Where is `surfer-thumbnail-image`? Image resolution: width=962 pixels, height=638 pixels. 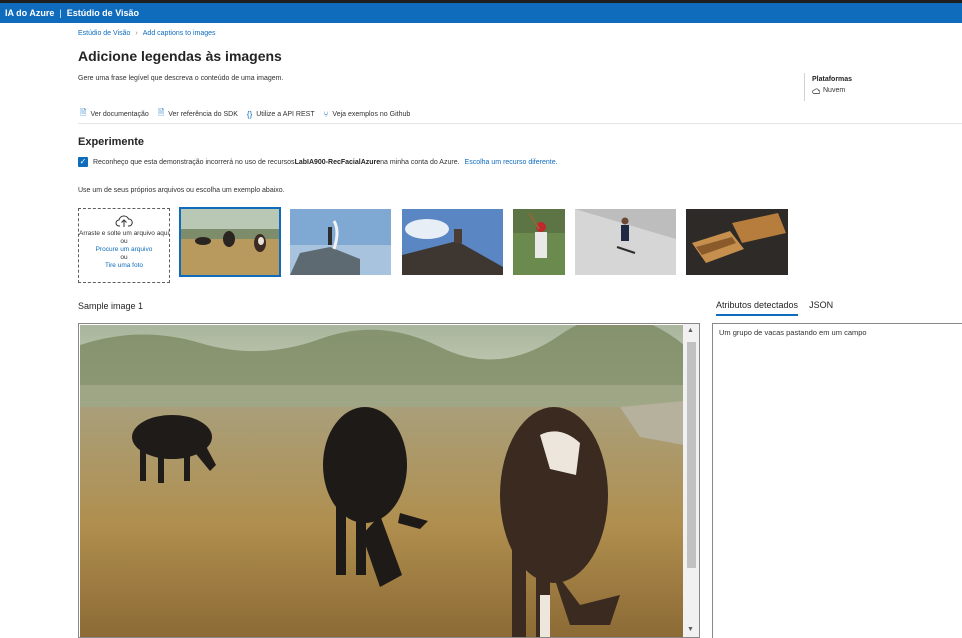
surfer-thumbnail-image is located at coordinates (340, 242).